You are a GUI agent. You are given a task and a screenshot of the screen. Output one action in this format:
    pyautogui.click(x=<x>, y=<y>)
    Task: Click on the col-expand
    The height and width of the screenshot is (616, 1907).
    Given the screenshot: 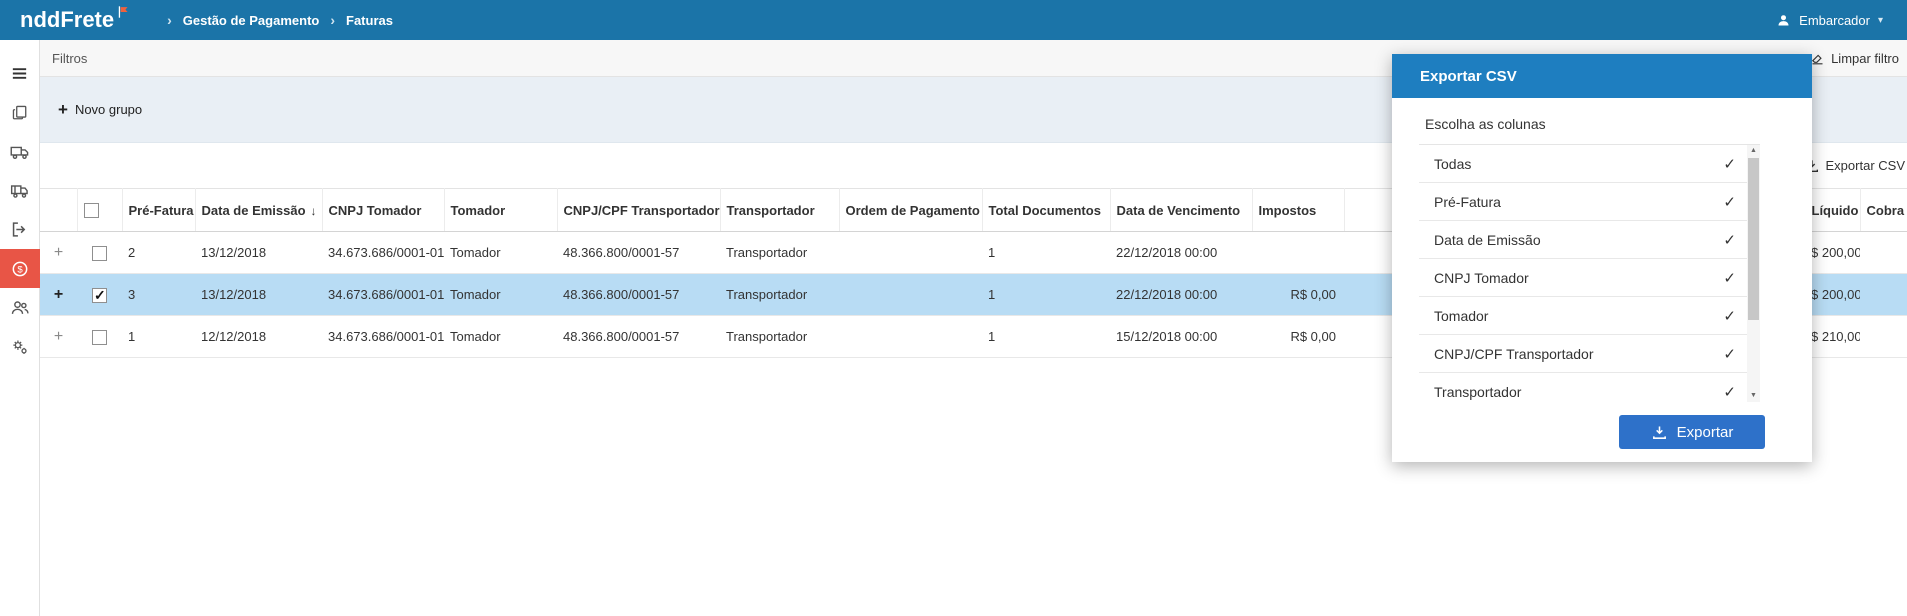 What is the action you would take?
    pyautogui.click(x=59, y=210)
    